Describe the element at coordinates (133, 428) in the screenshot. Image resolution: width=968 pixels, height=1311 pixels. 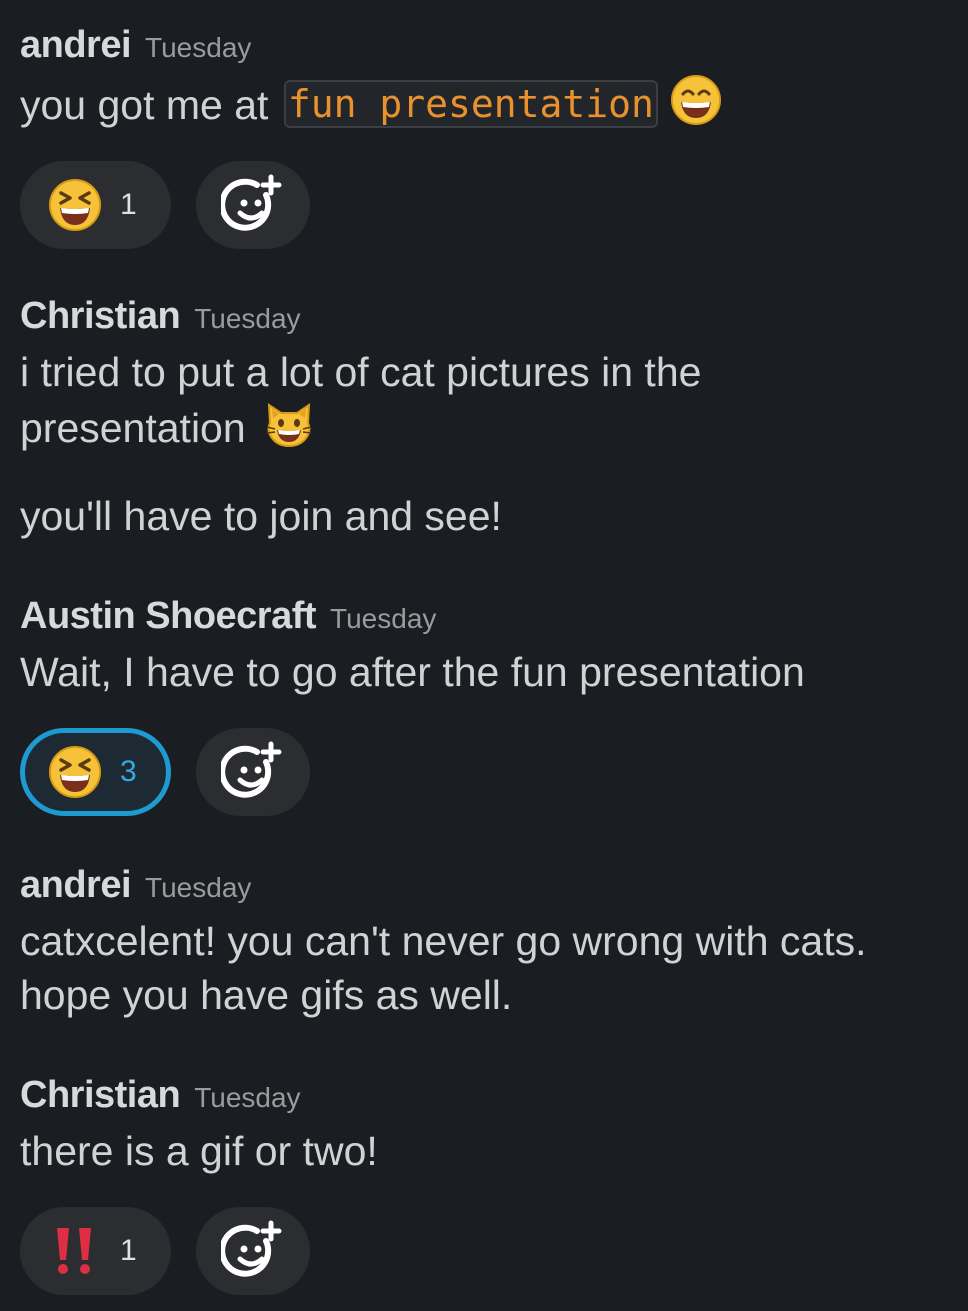
I see `message-text-segment: presentation` at that location.